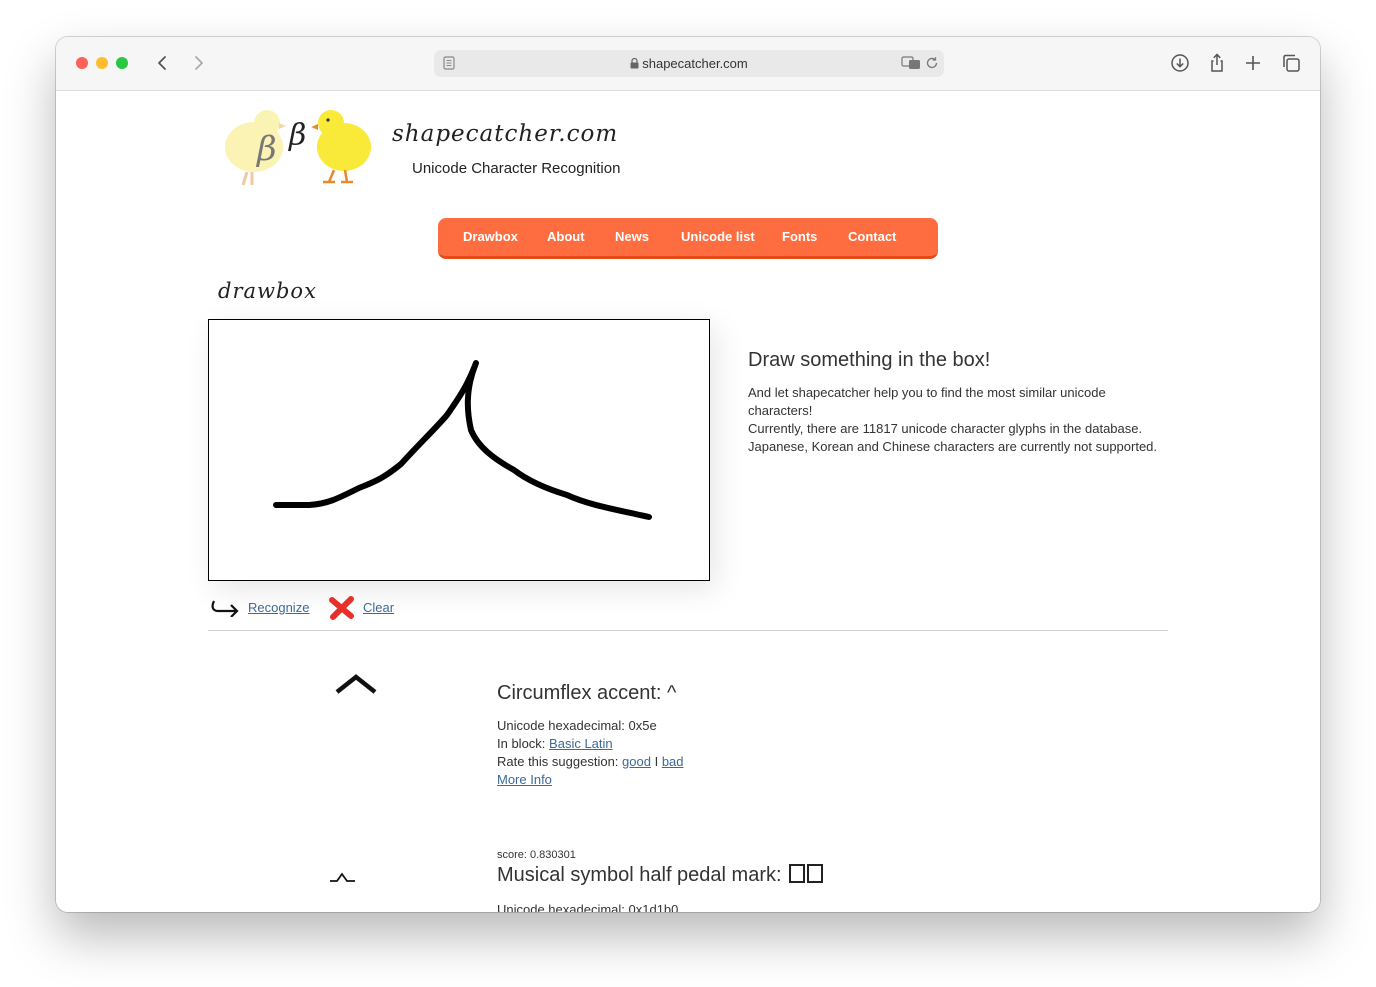 The width and height of the screenshot is (1376, 987). I want to click on drawbox-heading: drawbox, so click(267, 291).